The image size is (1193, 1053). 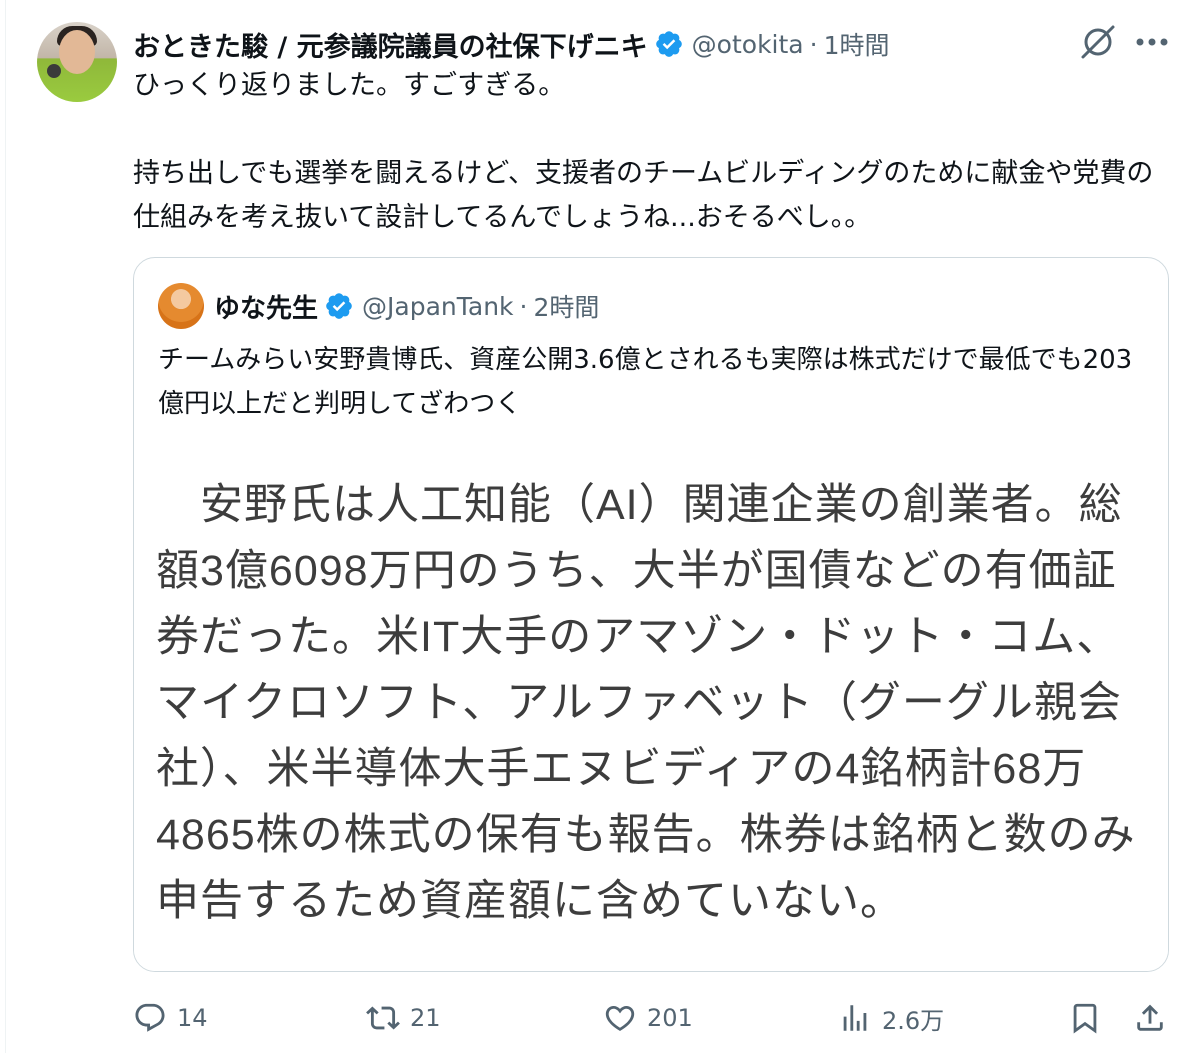 What do you see at coordinates (913, 1020) in the screenshot?
I see `view-count: 2.6万` at bounding box center [913, 1020].